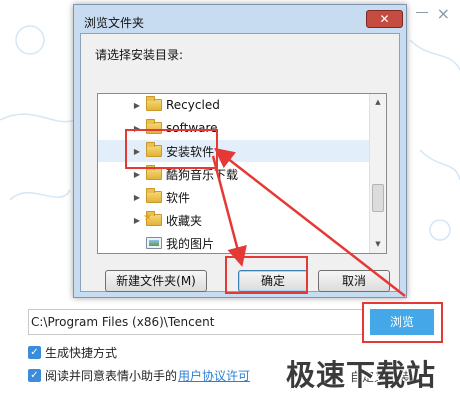  What do you see at coordinates (443, 13) in the screenshot?
I see `installer-close-button: ×` at bounding box center [443, 13].